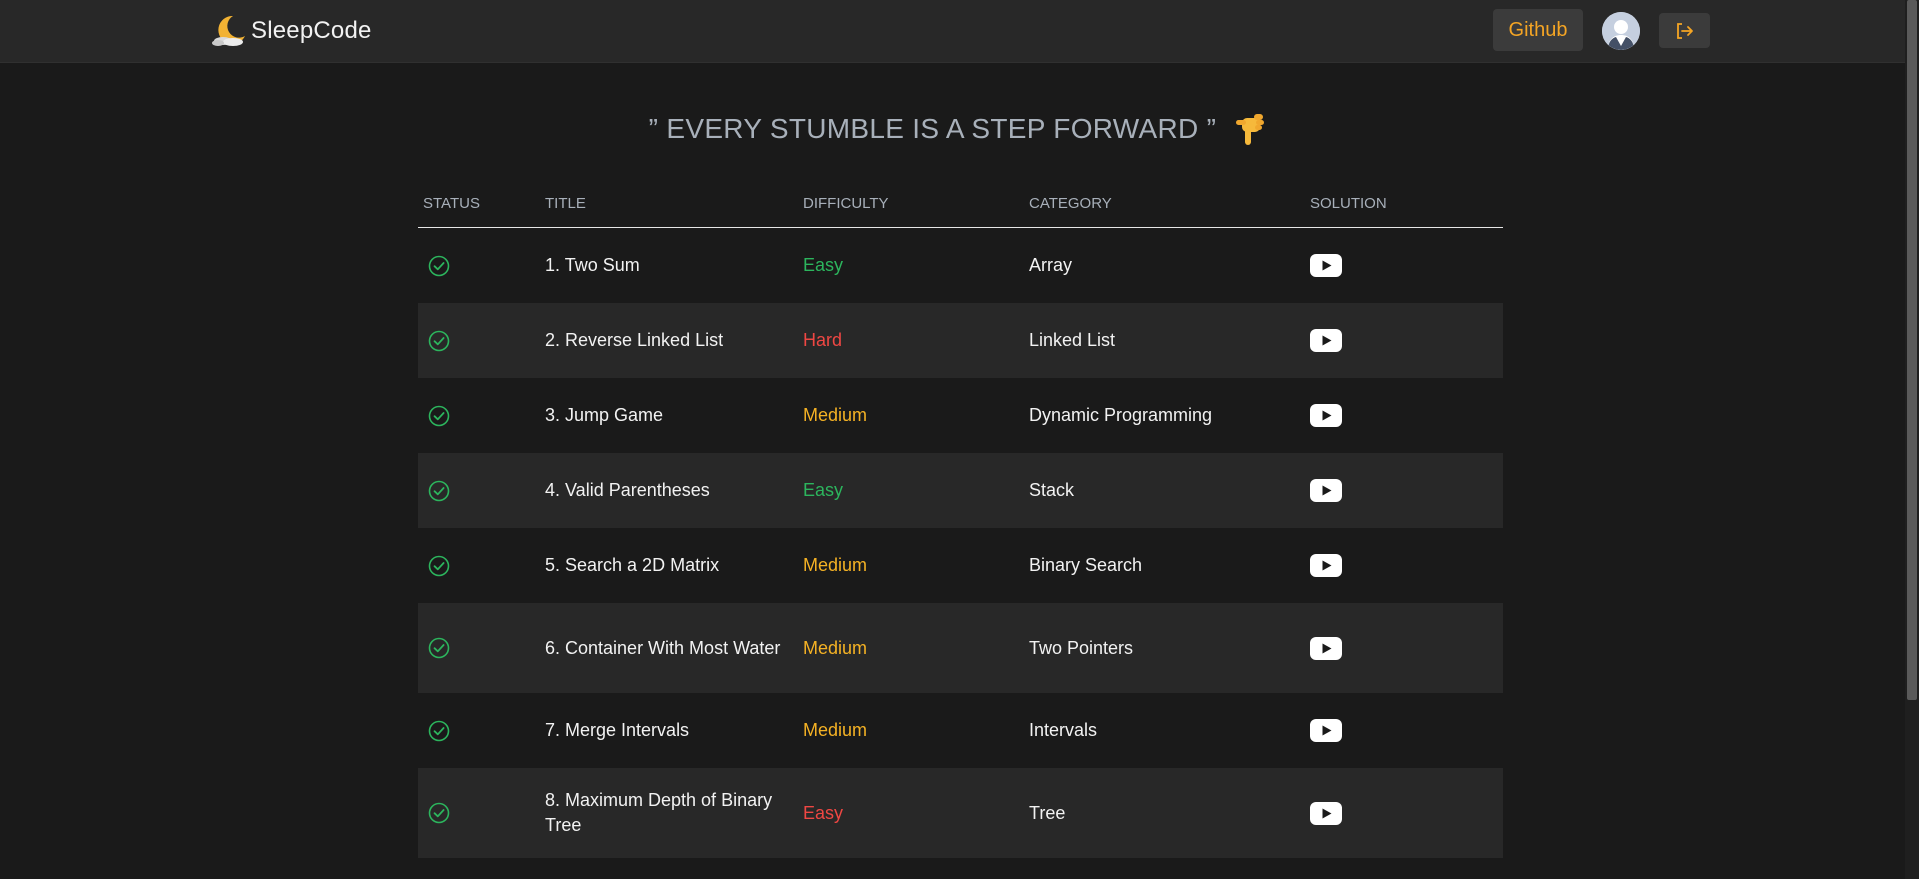 The width and height of the screenshot is (1919, 879). What do you see at coordinates (1051, 265) in the screenshot?
I see `category-label: Array` at bounding box center [1051, 265].